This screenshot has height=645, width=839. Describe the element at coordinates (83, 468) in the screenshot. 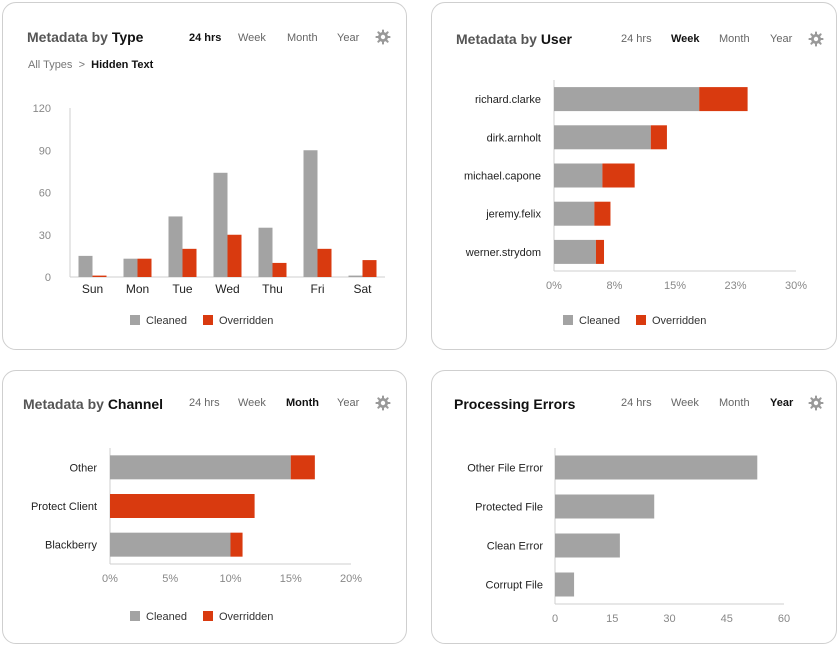

I see `y-tick-label: Other` at that location.